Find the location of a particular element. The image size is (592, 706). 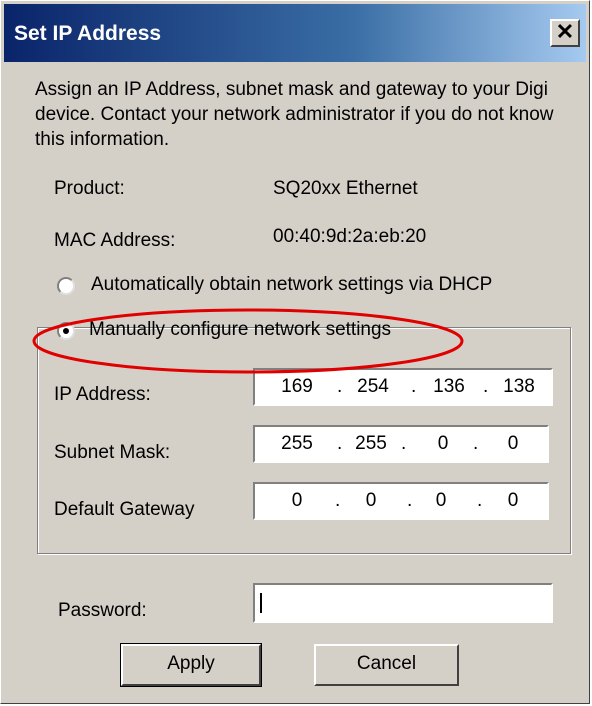

ip-octet-4: 138 is located at coordinates (519, 387).